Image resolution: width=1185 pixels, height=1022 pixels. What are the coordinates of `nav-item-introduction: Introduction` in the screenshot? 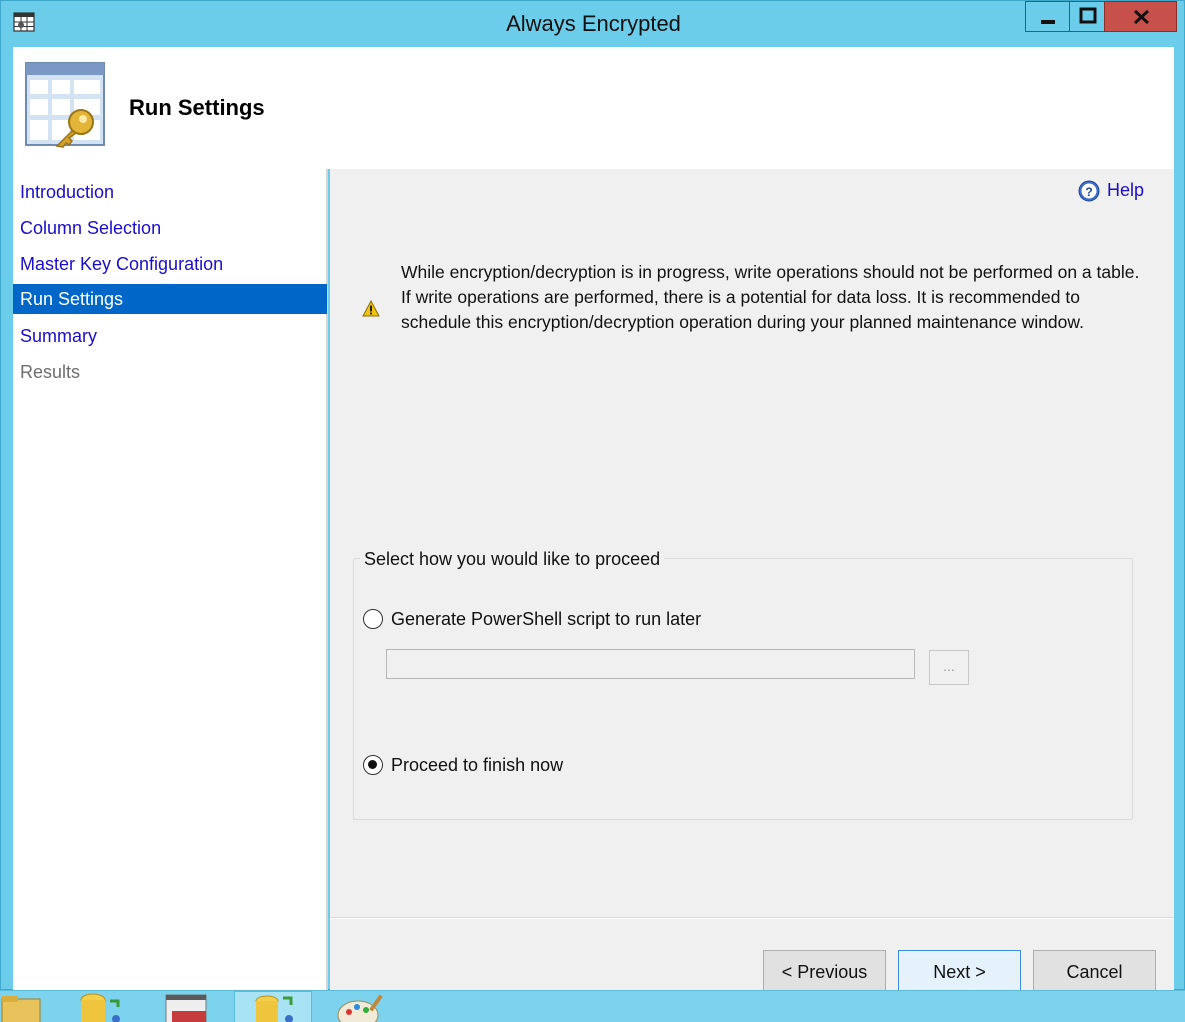 It's located at (170, 192).